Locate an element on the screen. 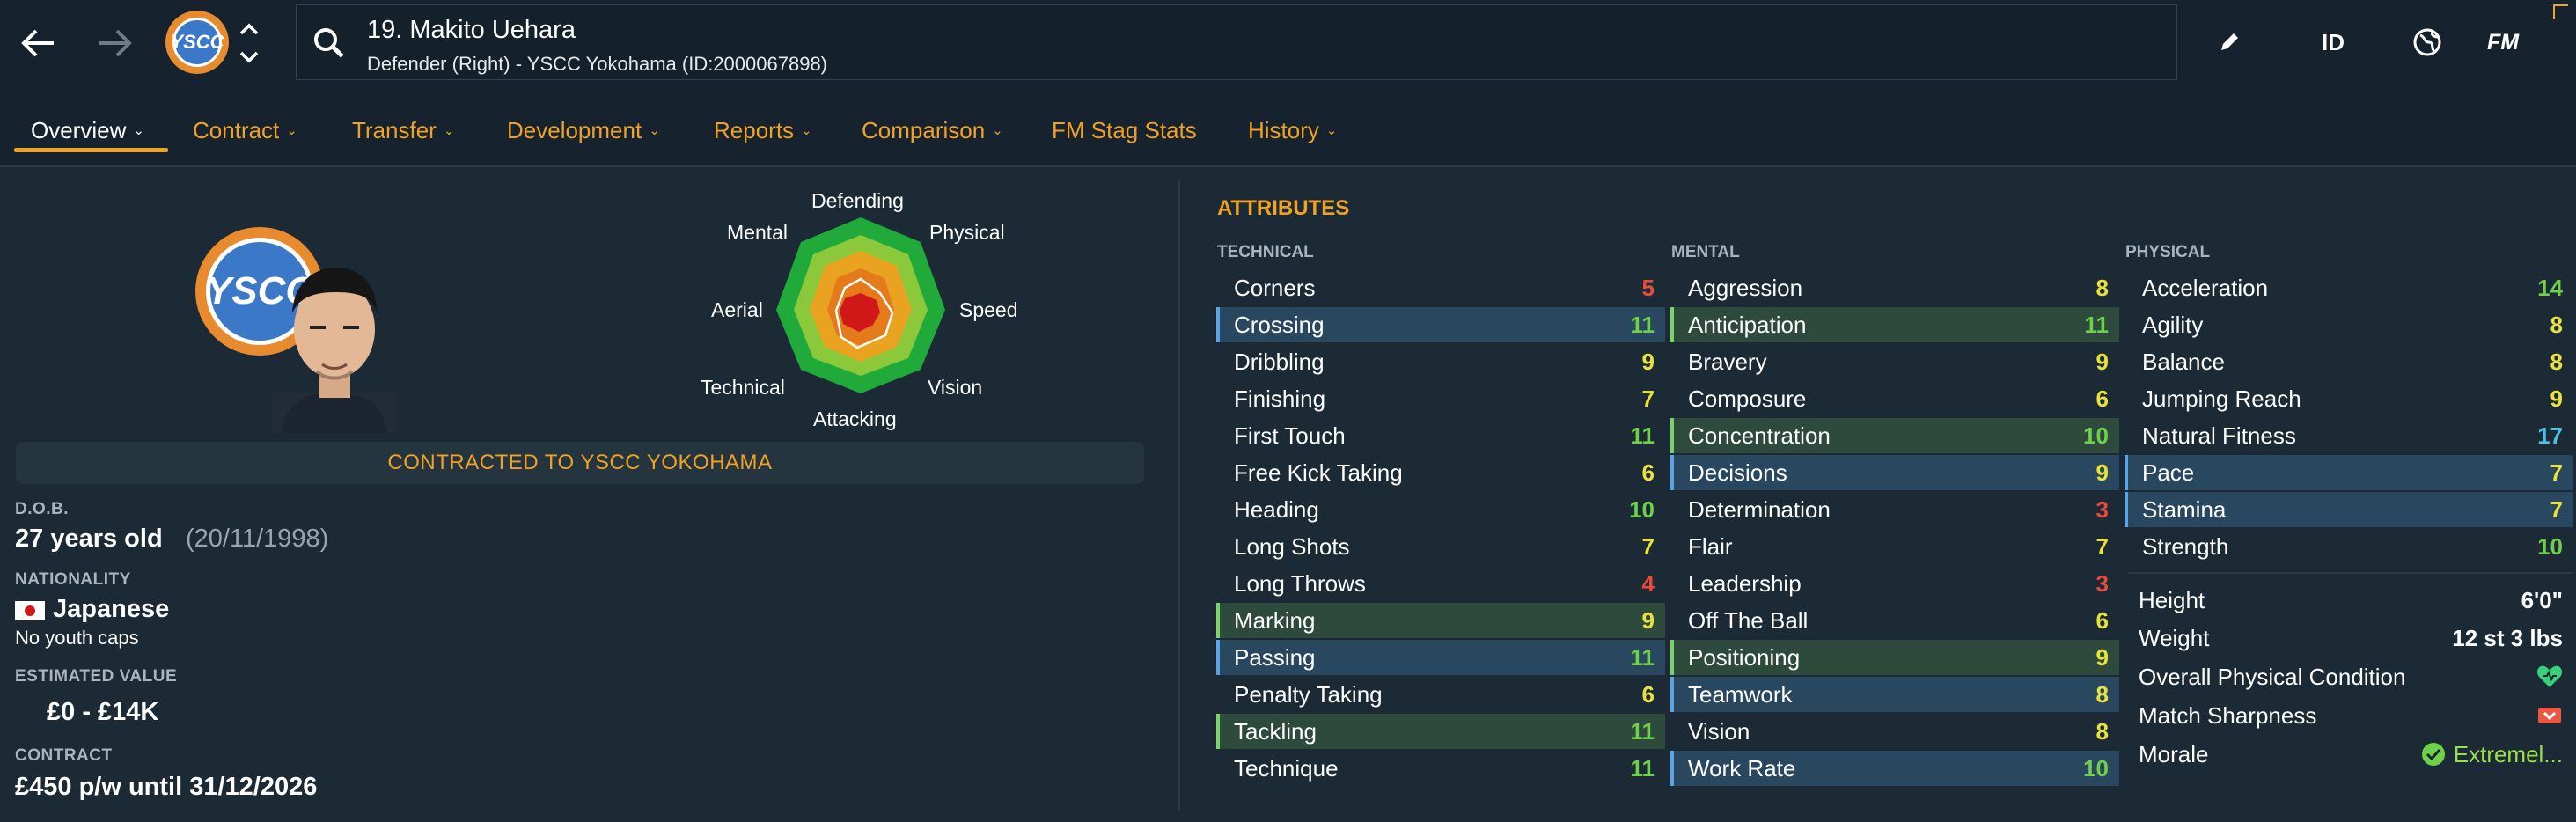 Image resolution: width=2576 pixels, height=822 pixels. attribute-value: 14 is located at coordinates (2550, 287).